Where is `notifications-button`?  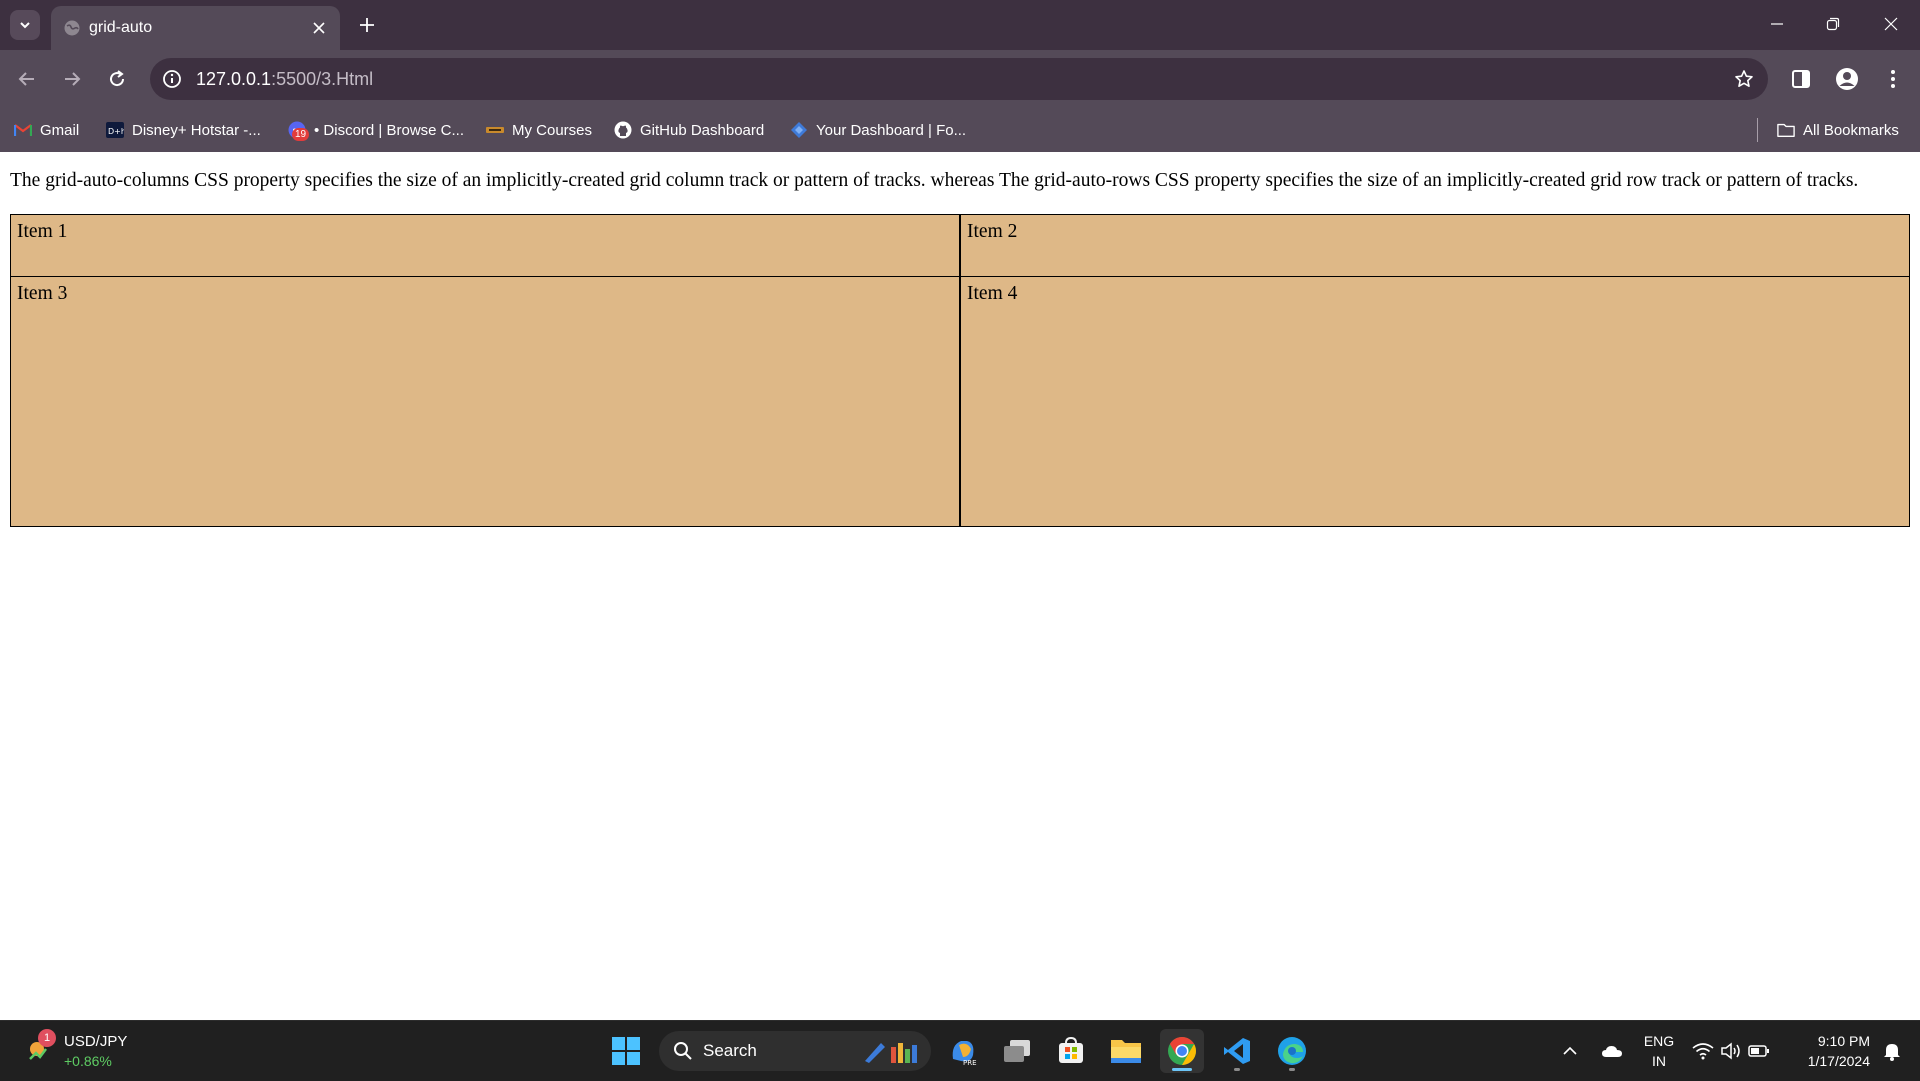
notifications-button is located at coordinates (1892, 1051).